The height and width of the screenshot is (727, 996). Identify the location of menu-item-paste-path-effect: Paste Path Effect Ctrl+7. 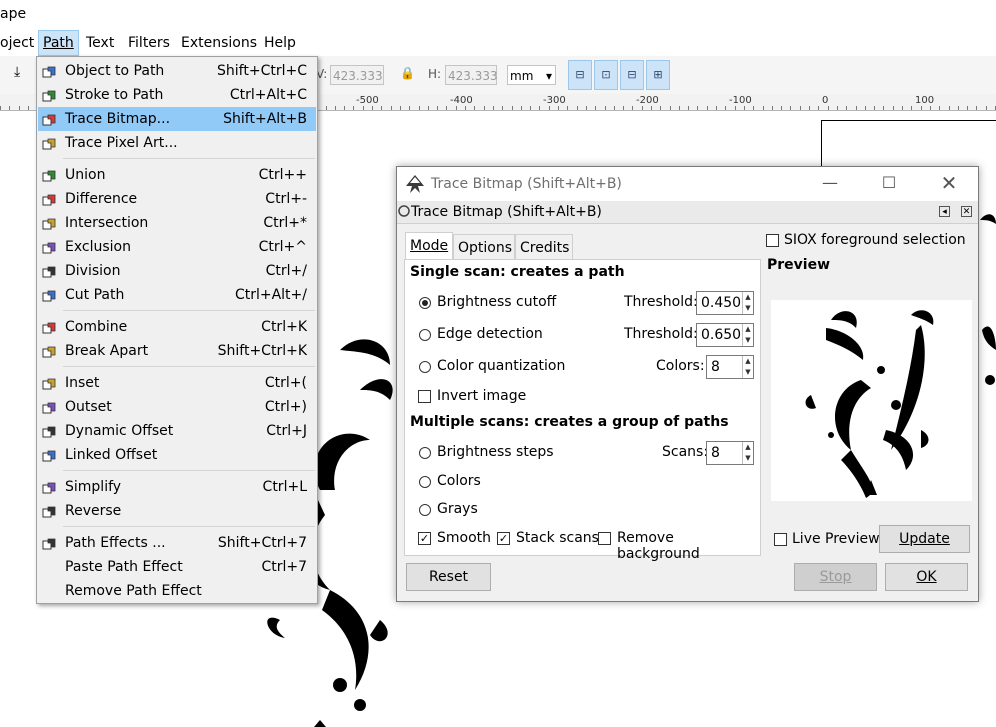
(177, 567).